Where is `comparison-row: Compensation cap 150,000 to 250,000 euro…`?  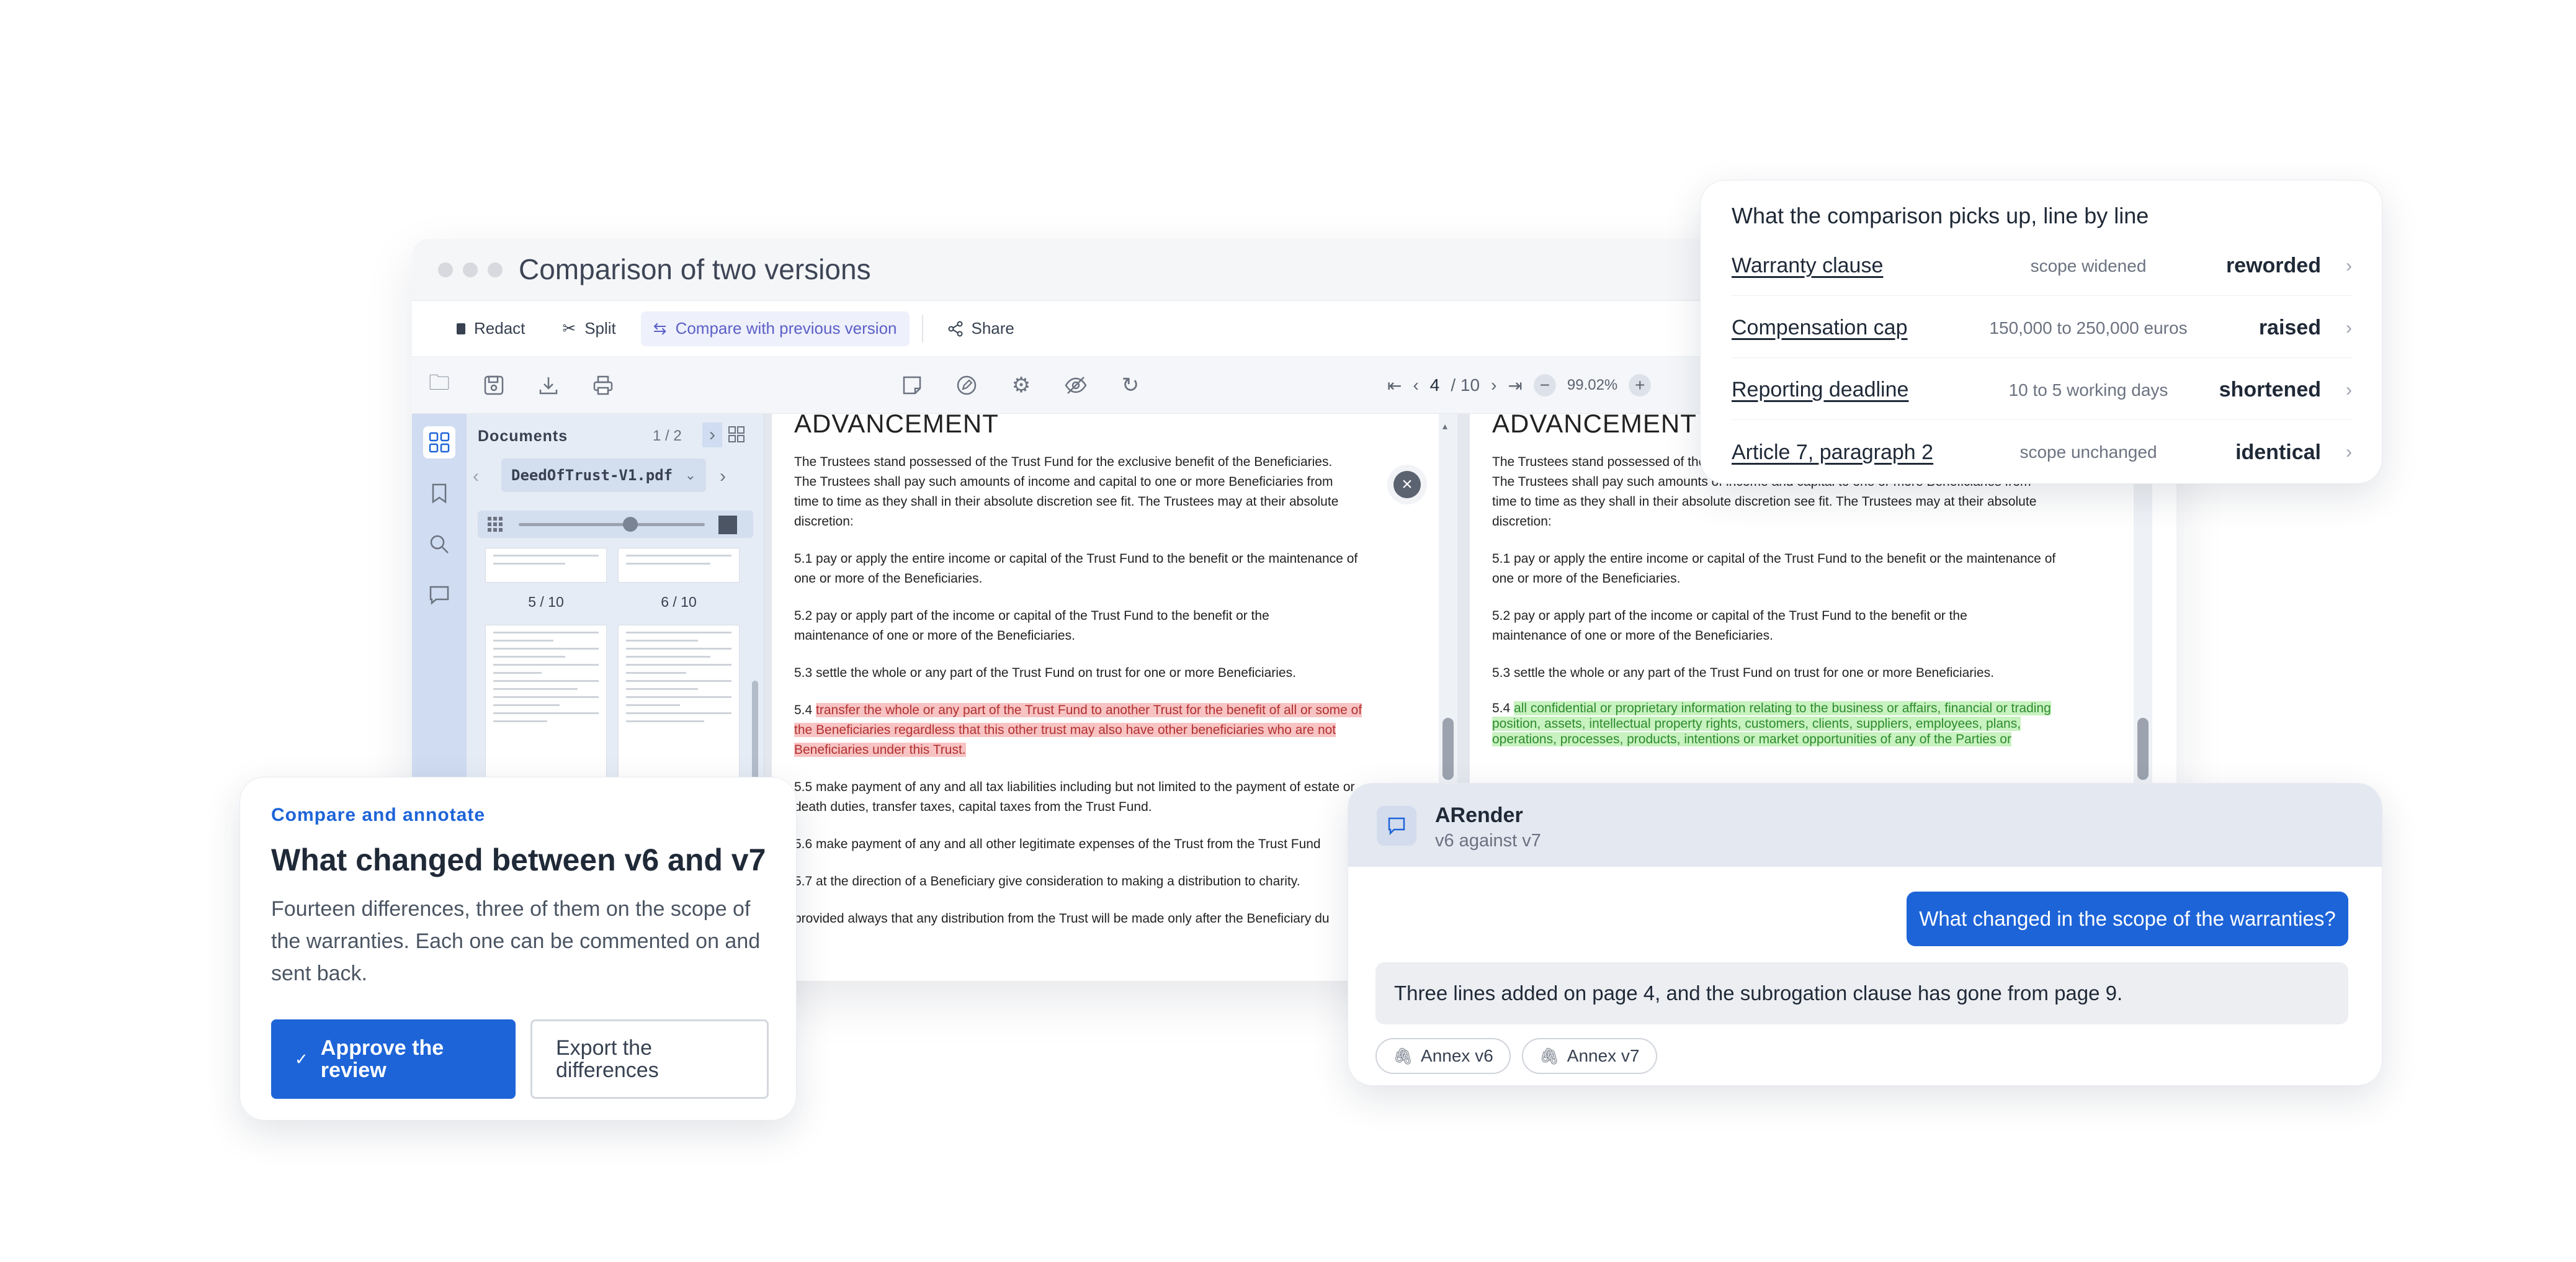
comparison-row: Compensation cap 150,000 to 250,000 euro… is located at coordinates (2042, 328).